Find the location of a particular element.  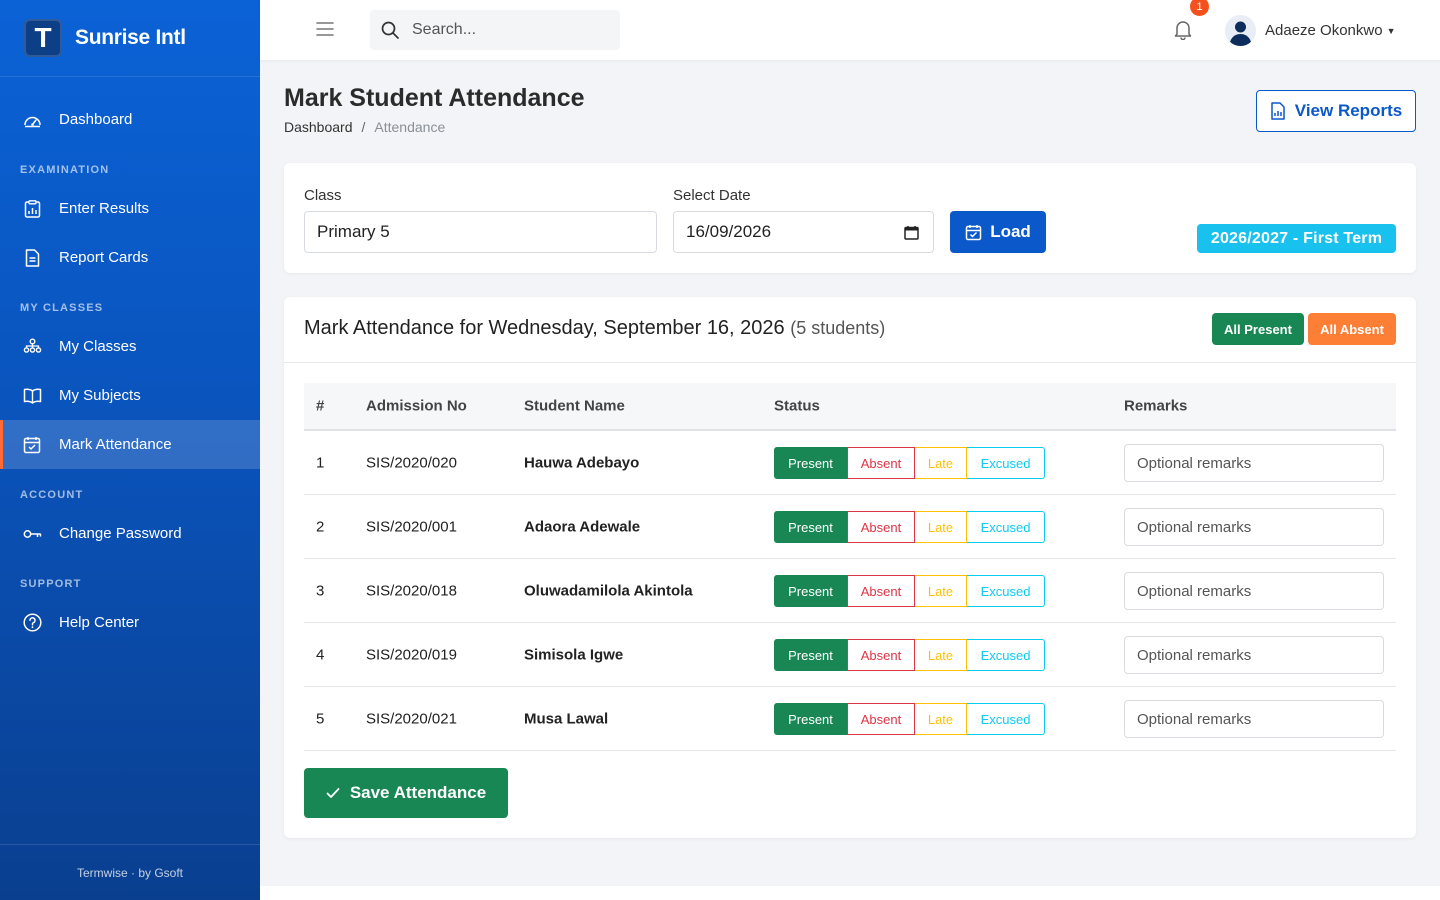

brand: T Sunrise Intl is located at coordinates (130, 38).